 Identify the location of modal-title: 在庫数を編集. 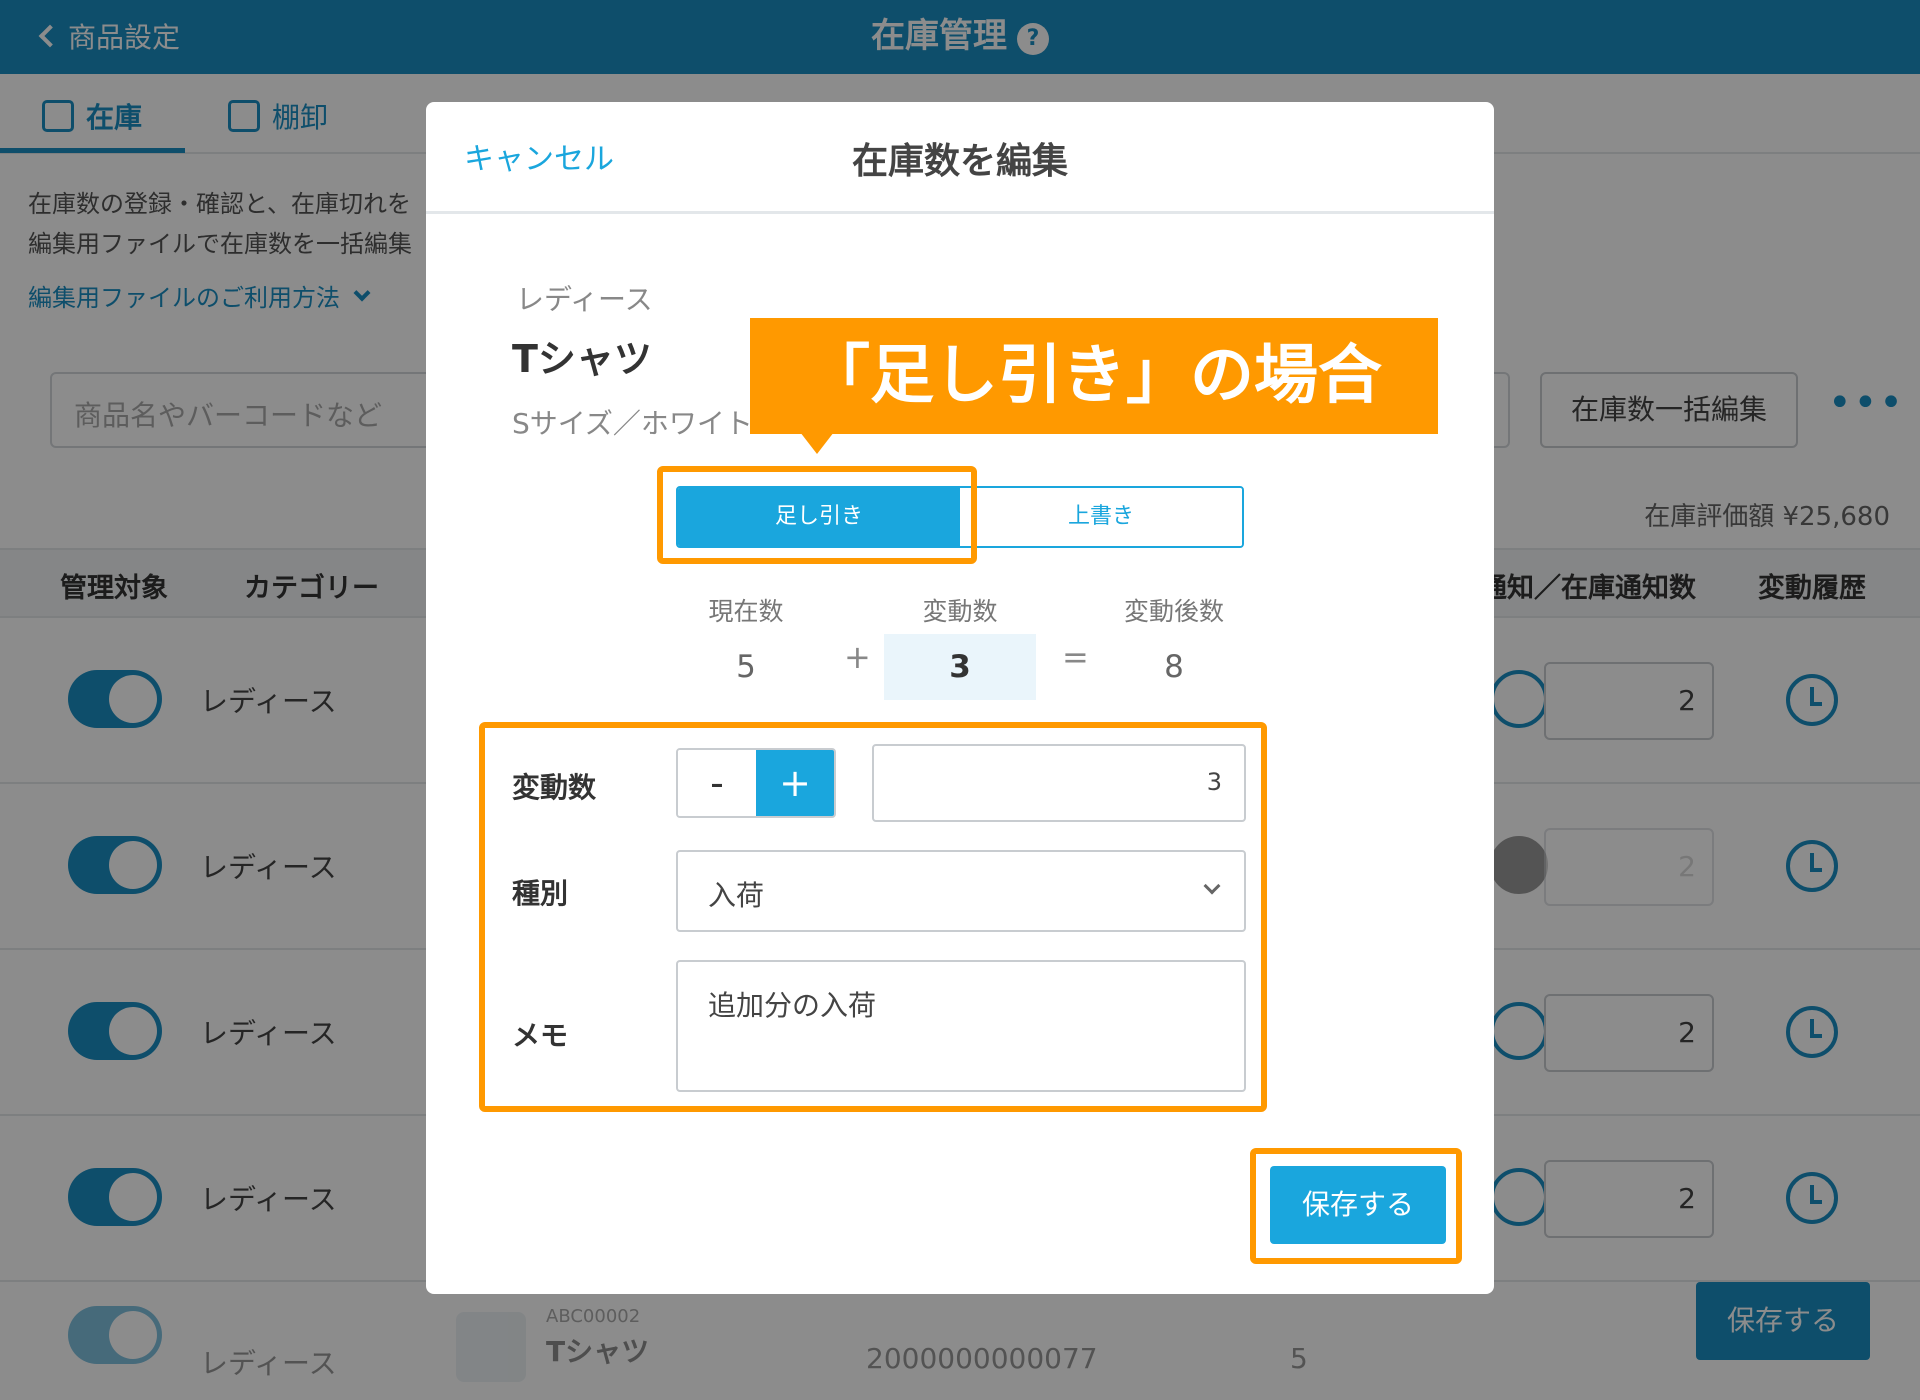
(959, 161).